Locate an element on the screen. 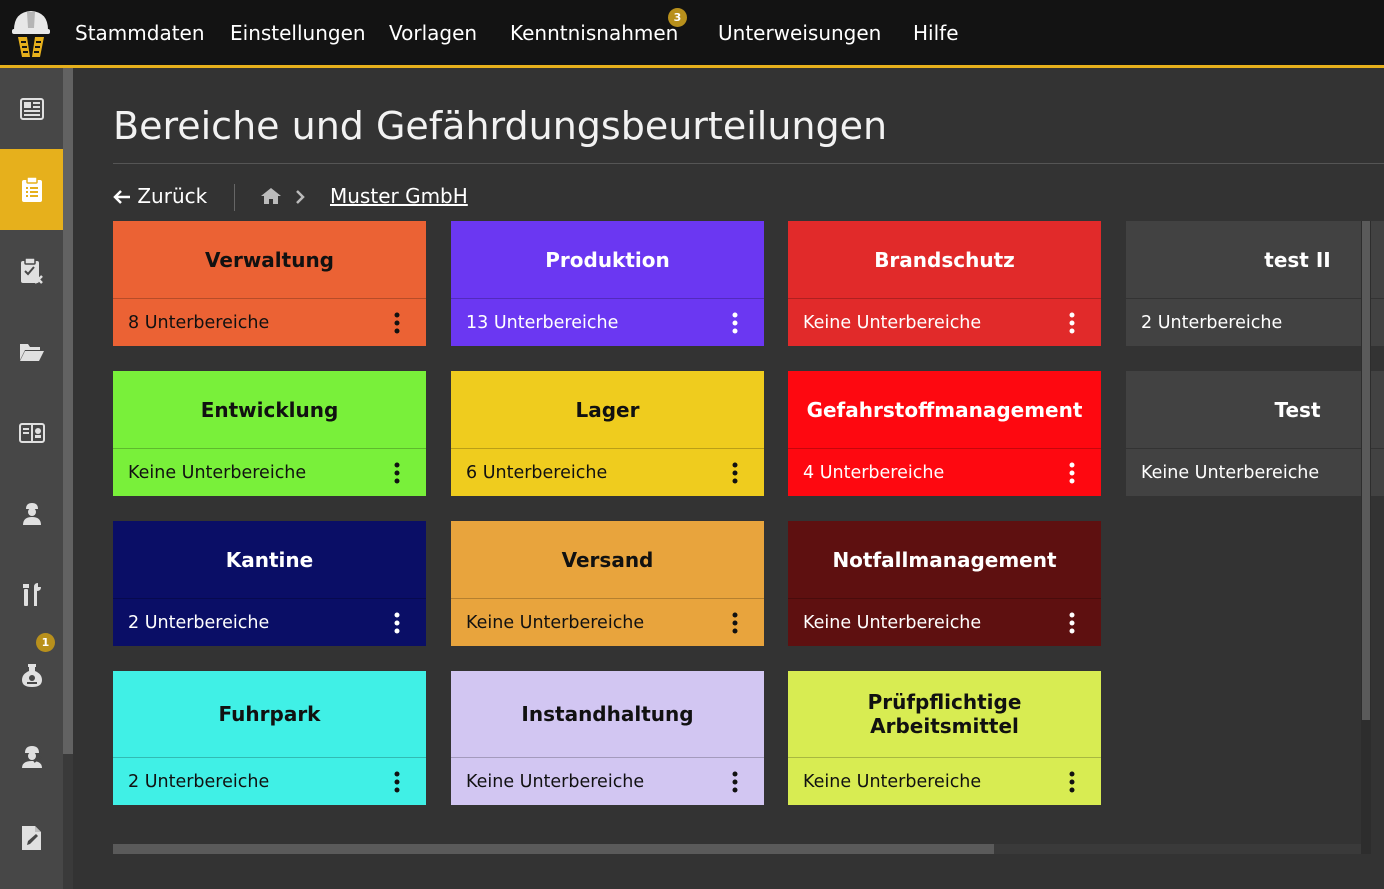  back-button: Zurück is located at coordinates (160, 196).